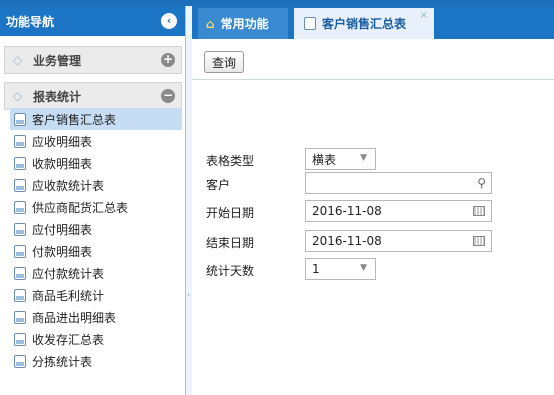 This screenshot has height=395, width=554. Describe the element at coordinates (168, 60) in the screenshot. I see `expand-plus-icon: +` at that location.